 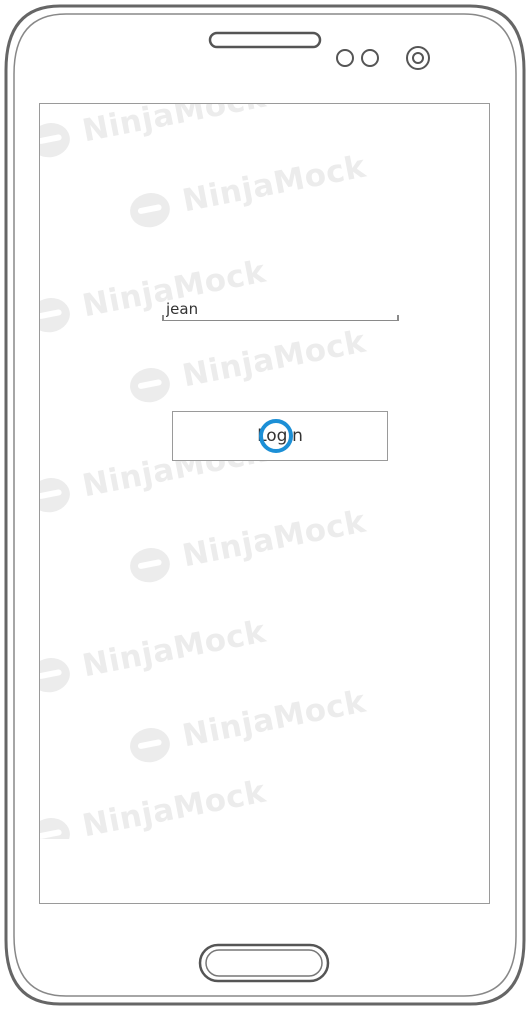 What do you see at coordinates (163, 318) in the screenshot?
I see `input-tick-left` at bounding box center [163, 318].